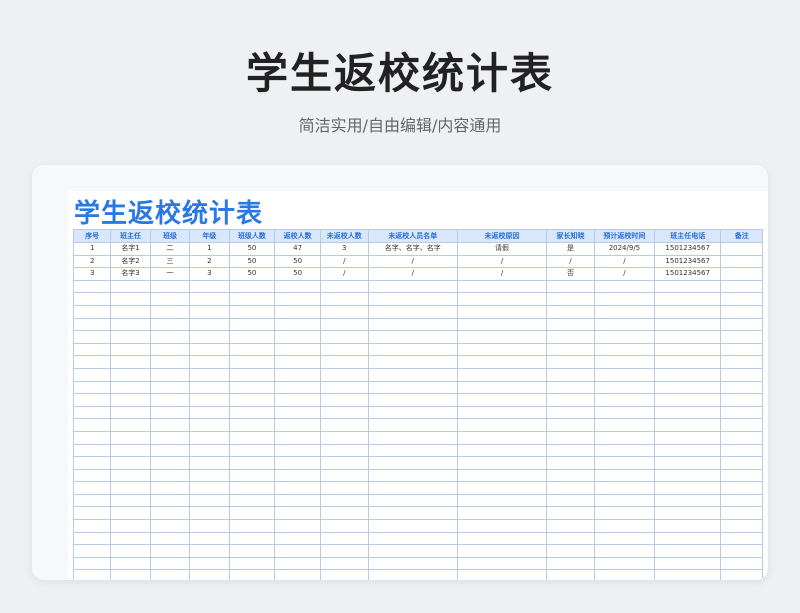 This screenshot has width=800, height=613. I want to click on table-cell: 47, so click(297, 249).